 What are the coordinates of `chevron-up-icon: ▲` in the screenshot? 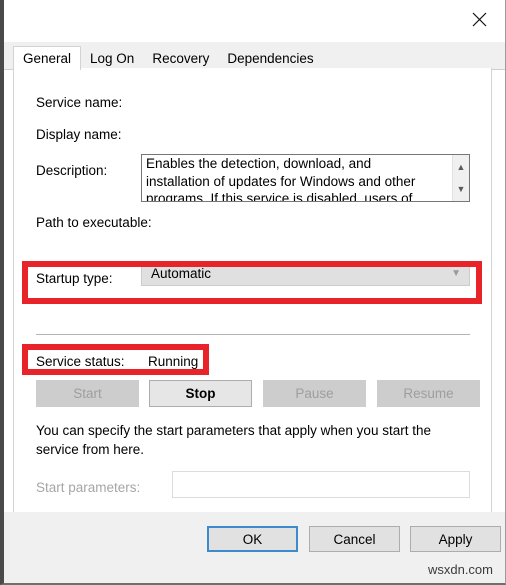 It's located at (461, 167).